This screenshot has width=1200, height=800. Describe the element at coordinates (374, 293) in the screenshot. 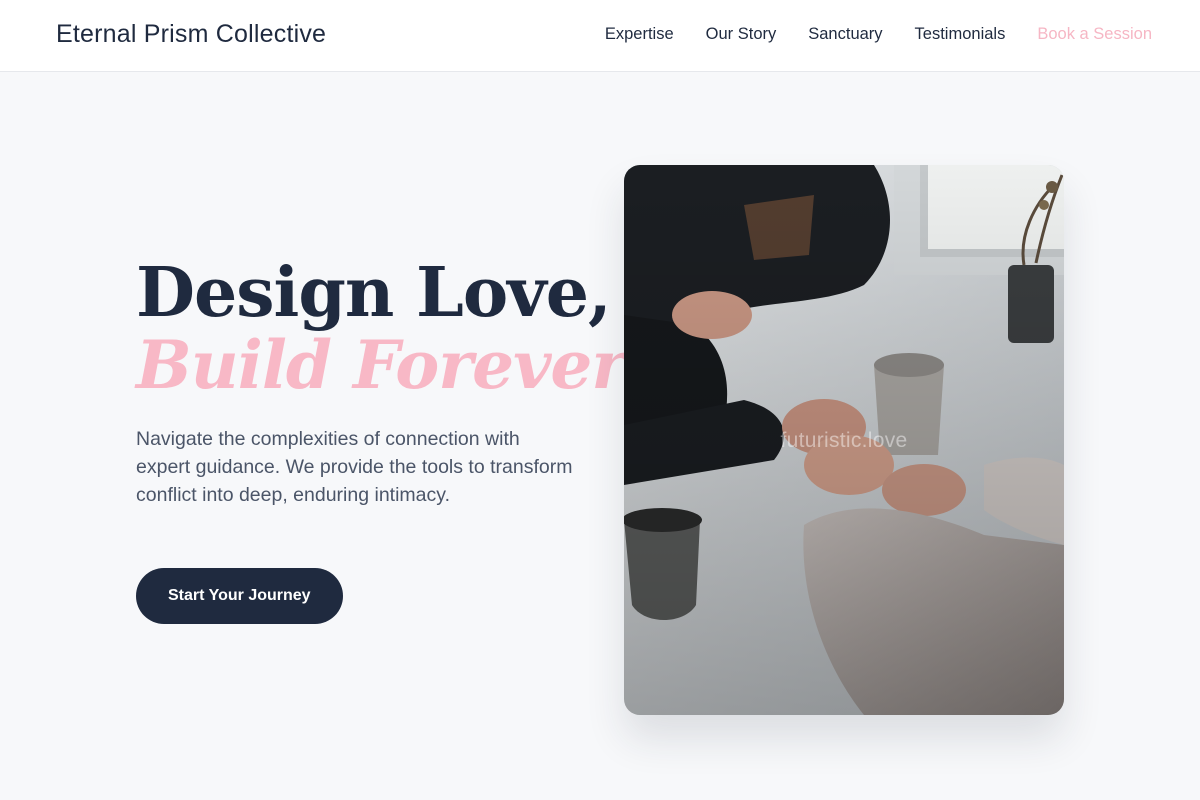

I see `hero-headline: Design Love,` at that location.